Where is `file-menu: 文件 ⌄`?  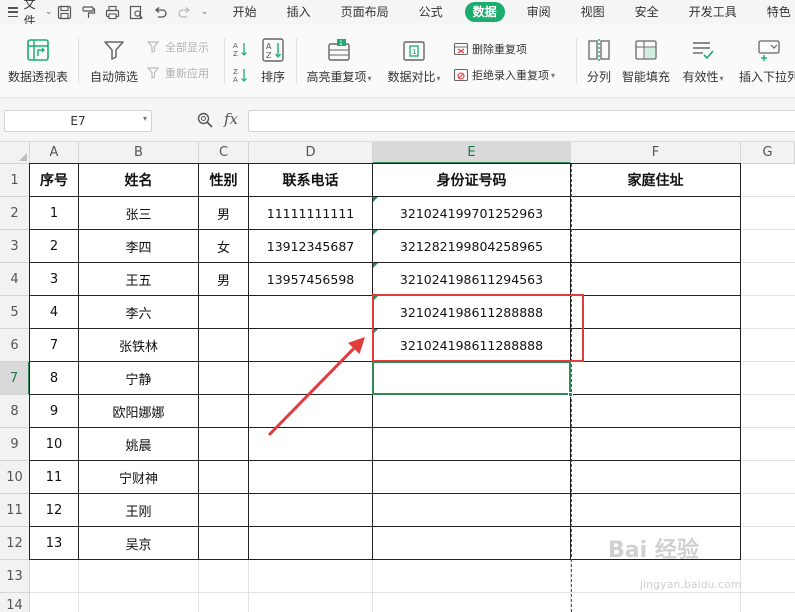 file-menu: 文件 ⌄ is located at coordinates (26, 14).